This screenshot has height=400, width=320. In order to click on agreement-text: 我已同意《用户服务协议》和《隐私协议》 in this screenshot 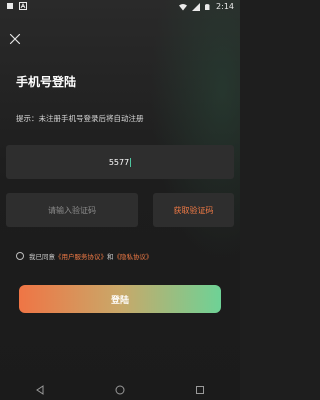, I will do `click(91, 256)`.